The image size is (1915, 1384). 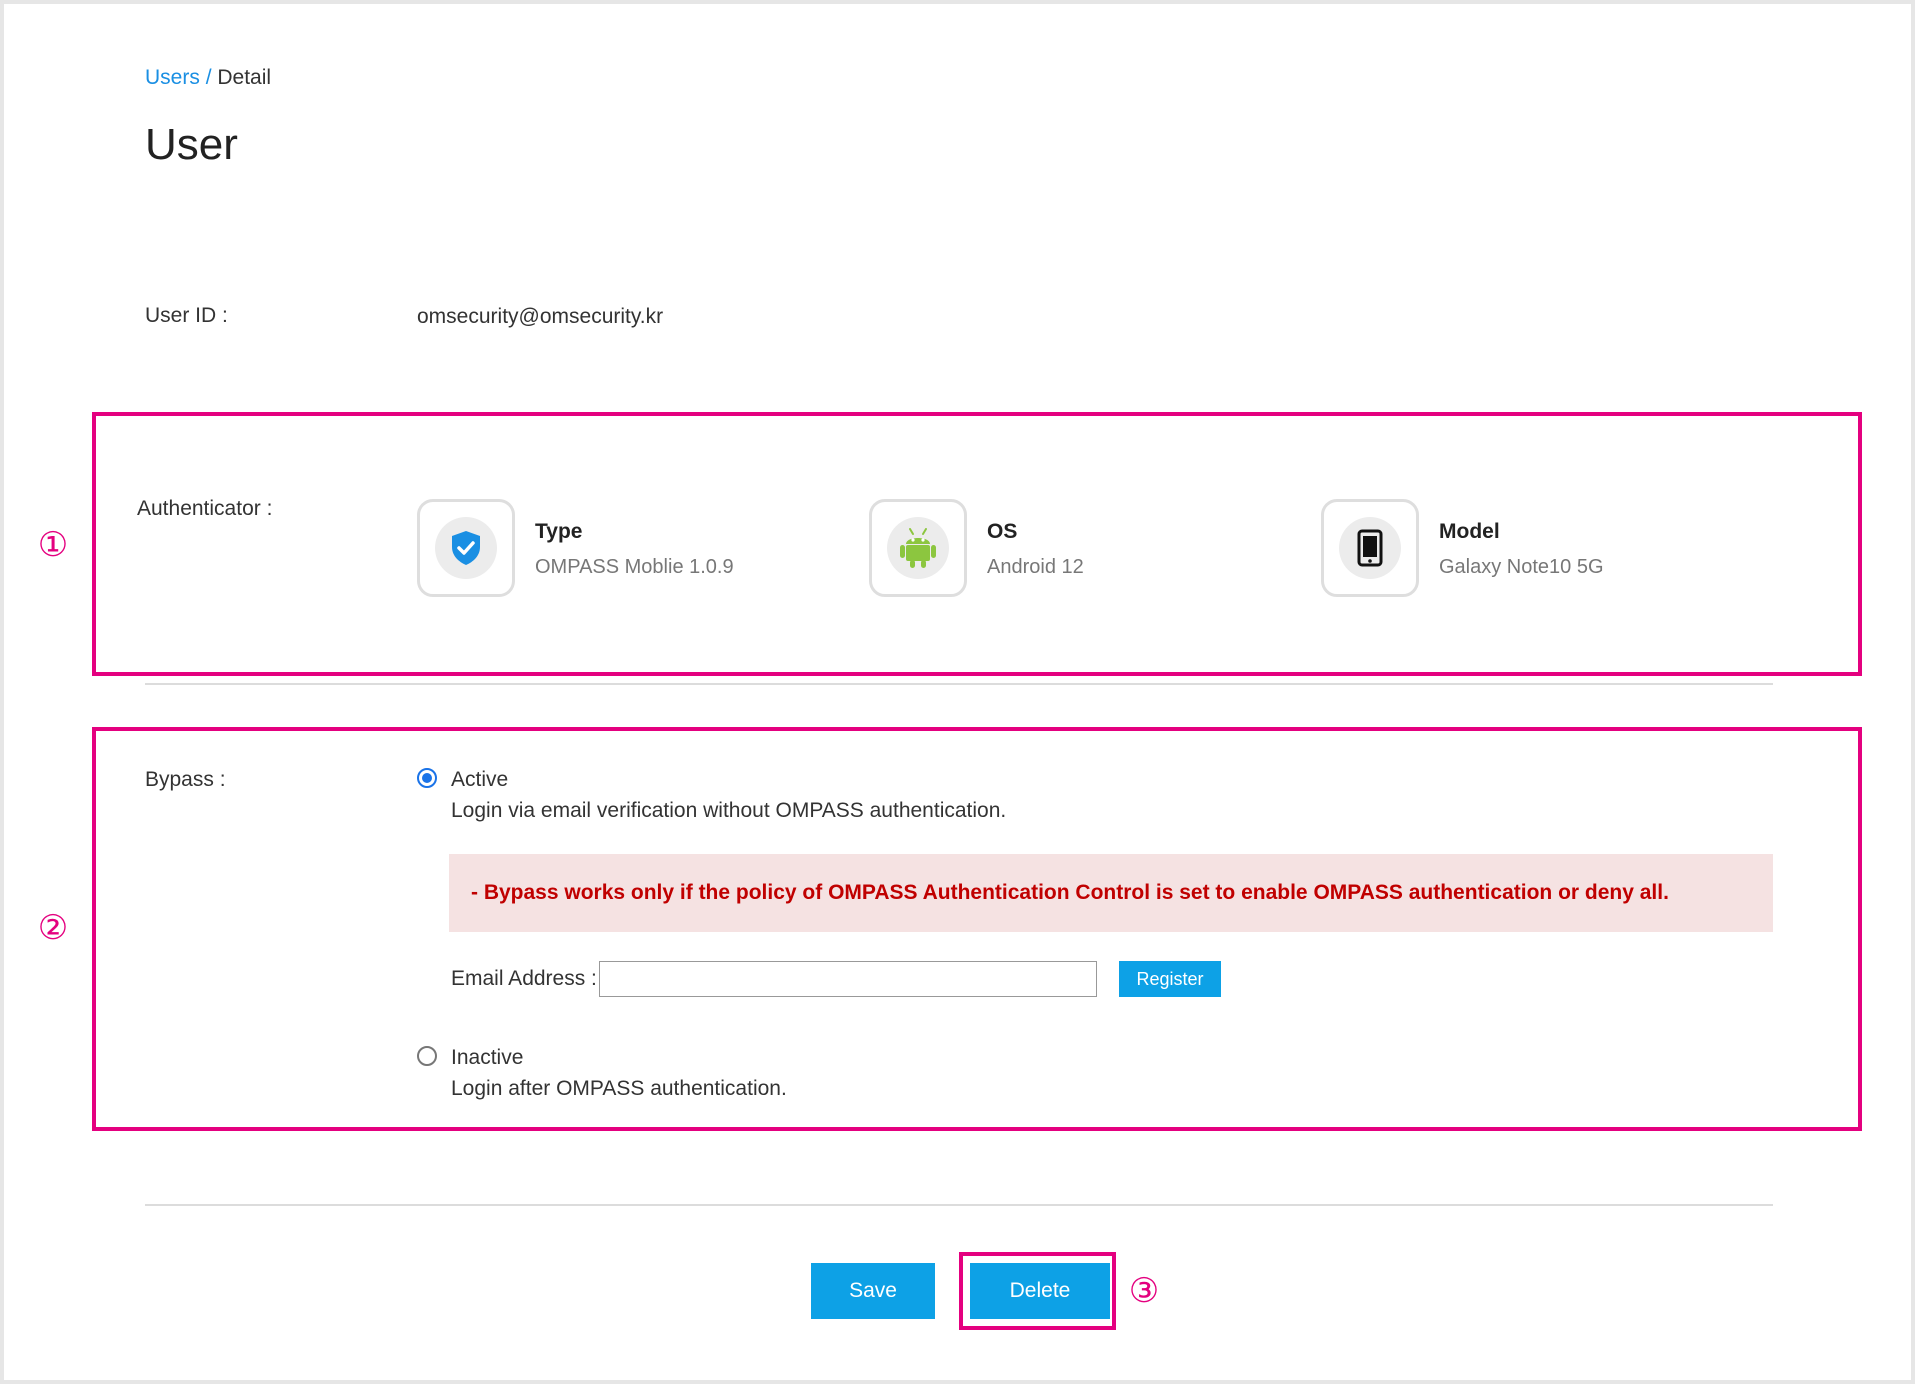 What do you see at coordinates (427, 1056) in the screenshot?
I see `bypass-inactive-radio` at bounding box center [427, 1056].